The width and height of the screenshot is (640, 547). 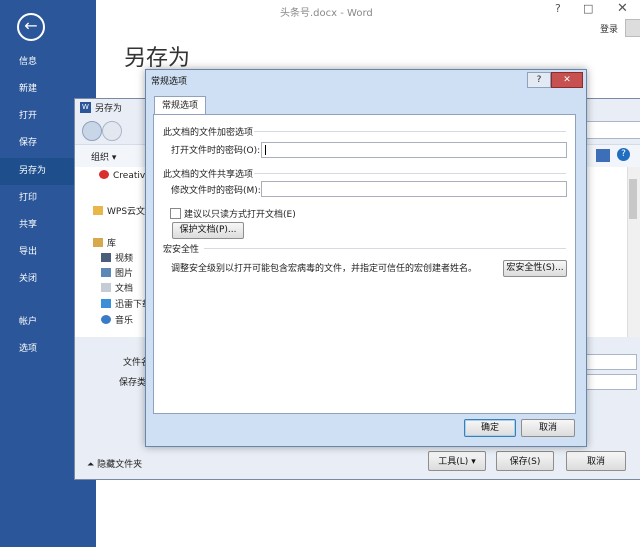 What do you see at coordinates (124, 321) in the screenshot?
I see `nav-item-label: 音乐` at bounding box center [124, 321].